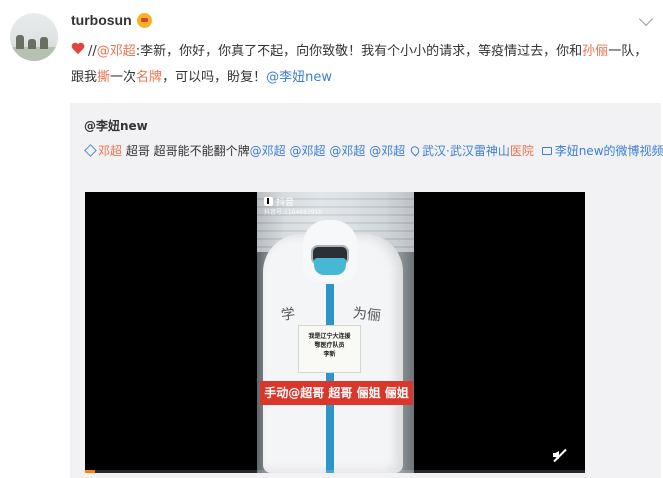  I want to click on video-progress-bar, so click(335, 471).